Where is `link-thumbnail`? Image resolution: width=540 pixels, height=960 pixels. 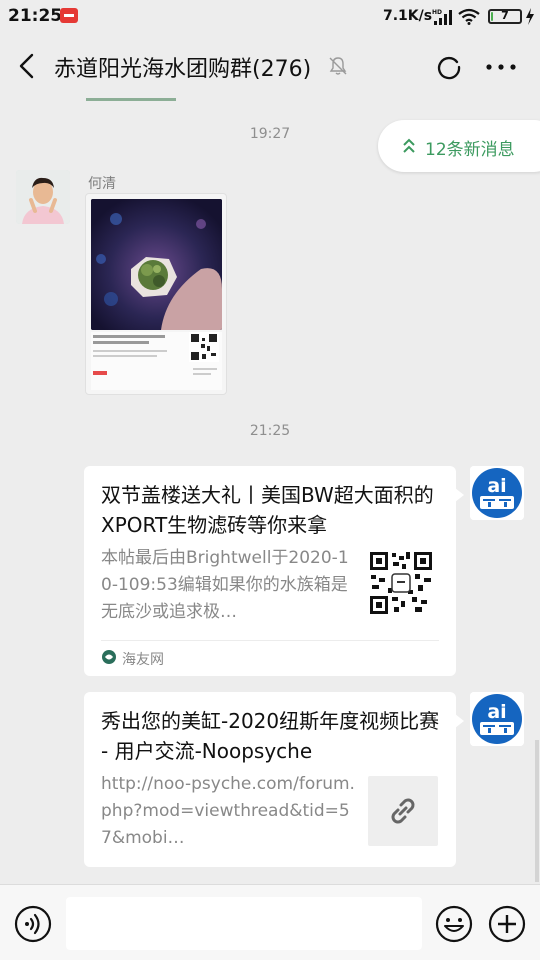 link-thumbnail is located at coordinates (403, 811).